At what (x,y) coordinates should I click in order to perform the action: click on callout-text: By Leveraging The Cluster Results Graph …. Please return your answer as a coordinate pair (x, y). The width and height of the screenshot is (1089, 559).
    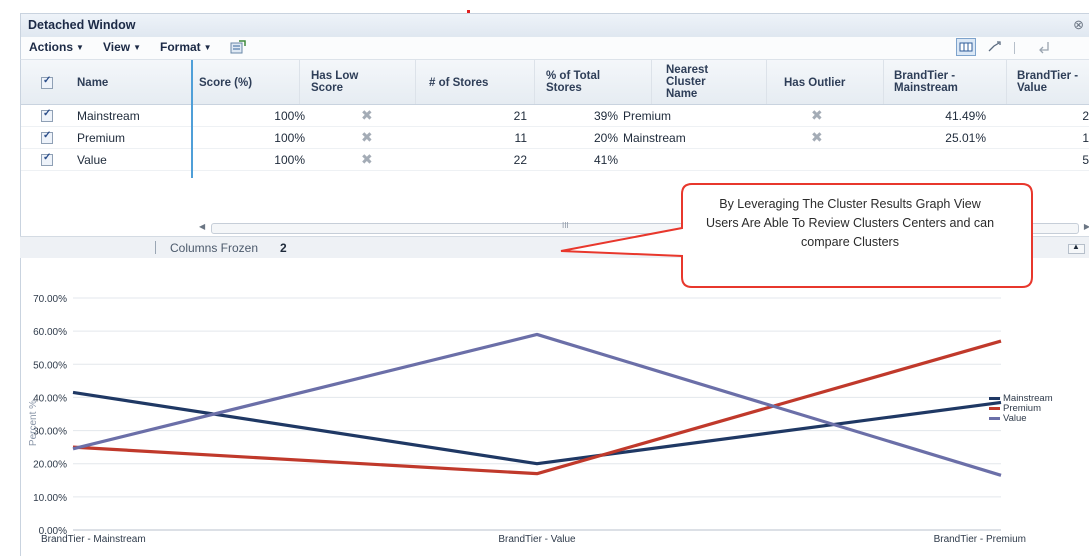
    Looking at the image, I should click on (850, 223).